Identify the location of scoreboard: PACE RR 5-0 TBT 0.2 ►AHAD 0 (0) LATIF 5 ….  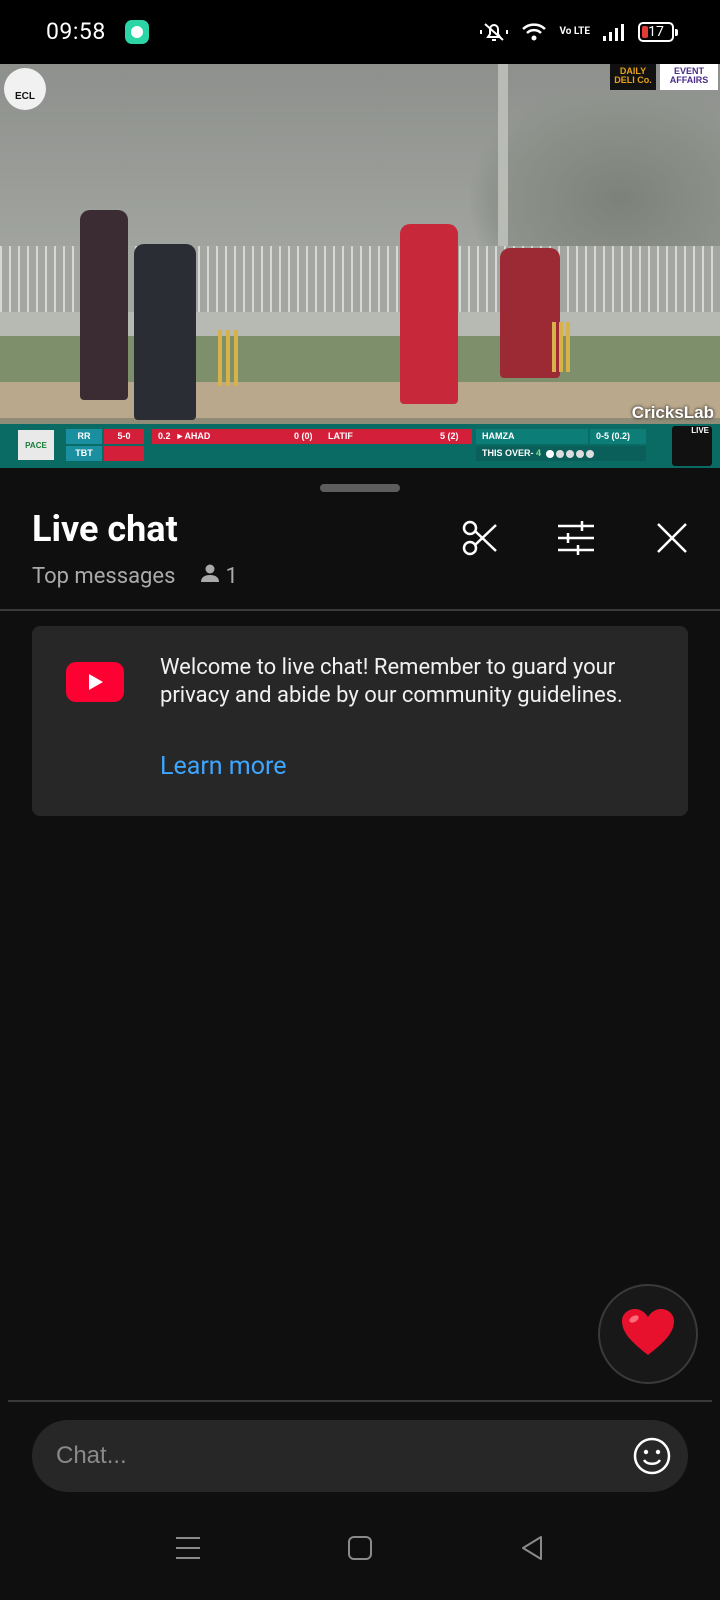
(360, 446).